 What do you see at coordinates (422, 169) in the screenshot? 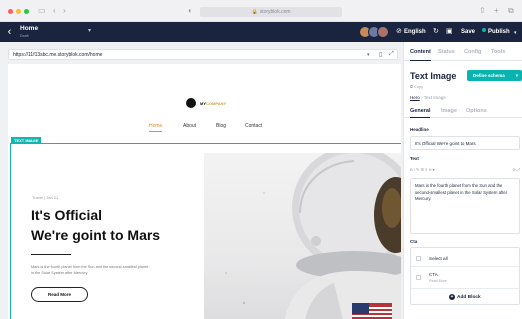
I see `toolbar-buttons: B I ✎ ☰ ≡ H ▾` at bounding box center [422, 169].